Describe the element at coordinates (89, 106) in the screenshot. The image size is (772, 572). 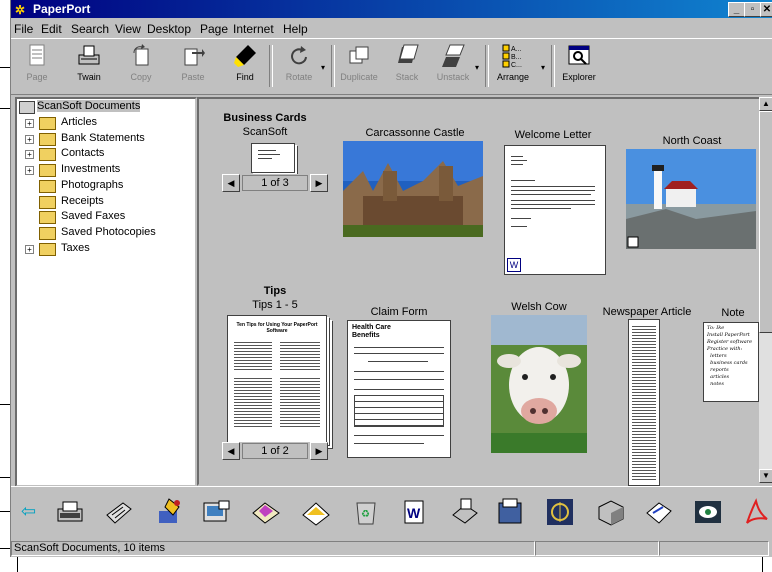
I see `tree-root-label: ScanSoft Documents` at that location.